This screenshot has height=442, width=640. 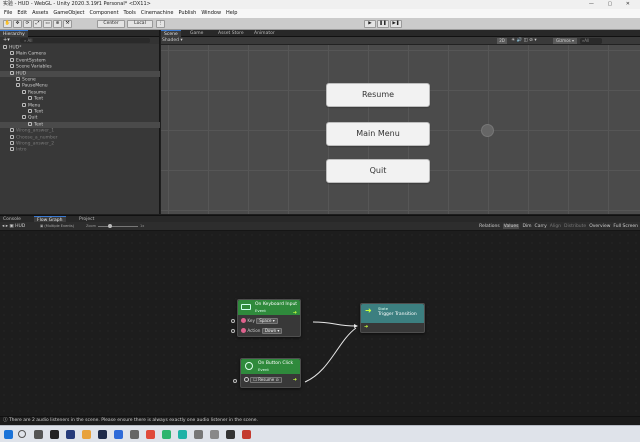 I want to click on menu-item-help: Help, so click(x=231, y=13).